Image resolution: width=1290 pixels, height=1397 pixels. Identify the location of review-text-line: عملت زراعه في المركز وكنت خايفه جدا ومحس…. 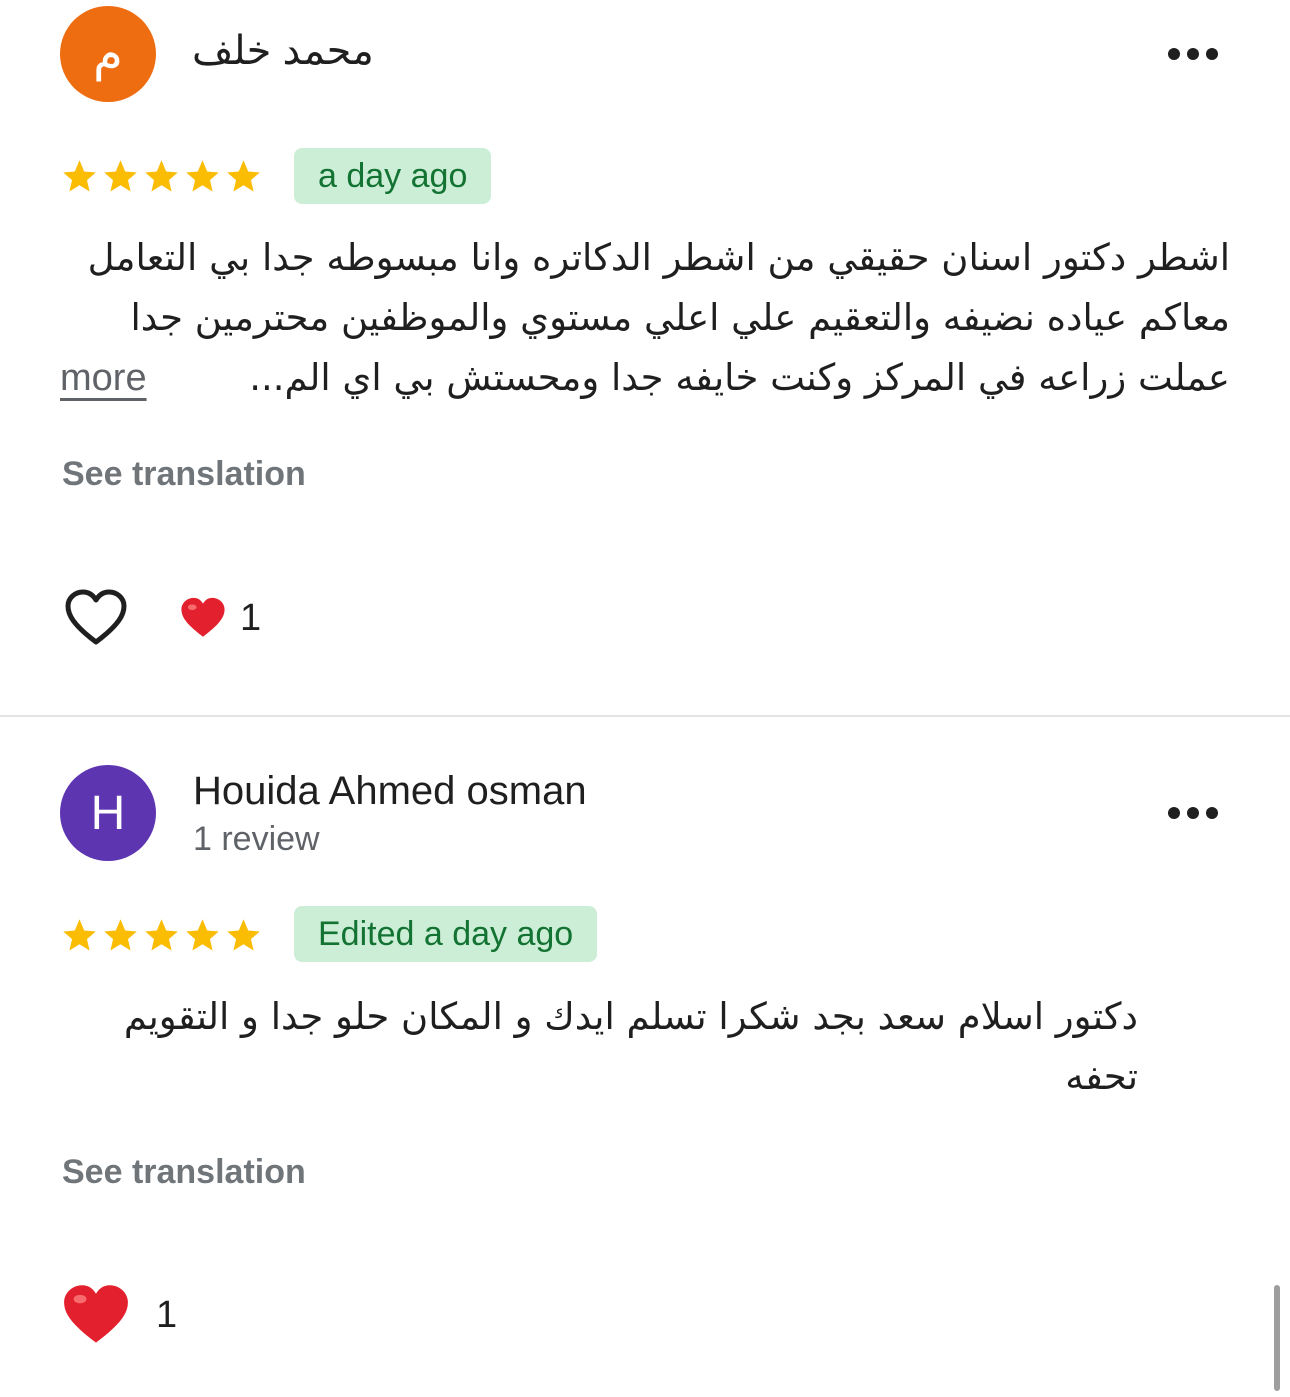
(739, 377).